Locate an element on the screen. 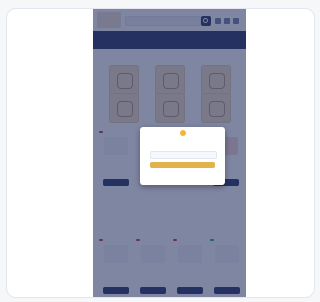  subscribe-button is located at coordinates (182, 165).